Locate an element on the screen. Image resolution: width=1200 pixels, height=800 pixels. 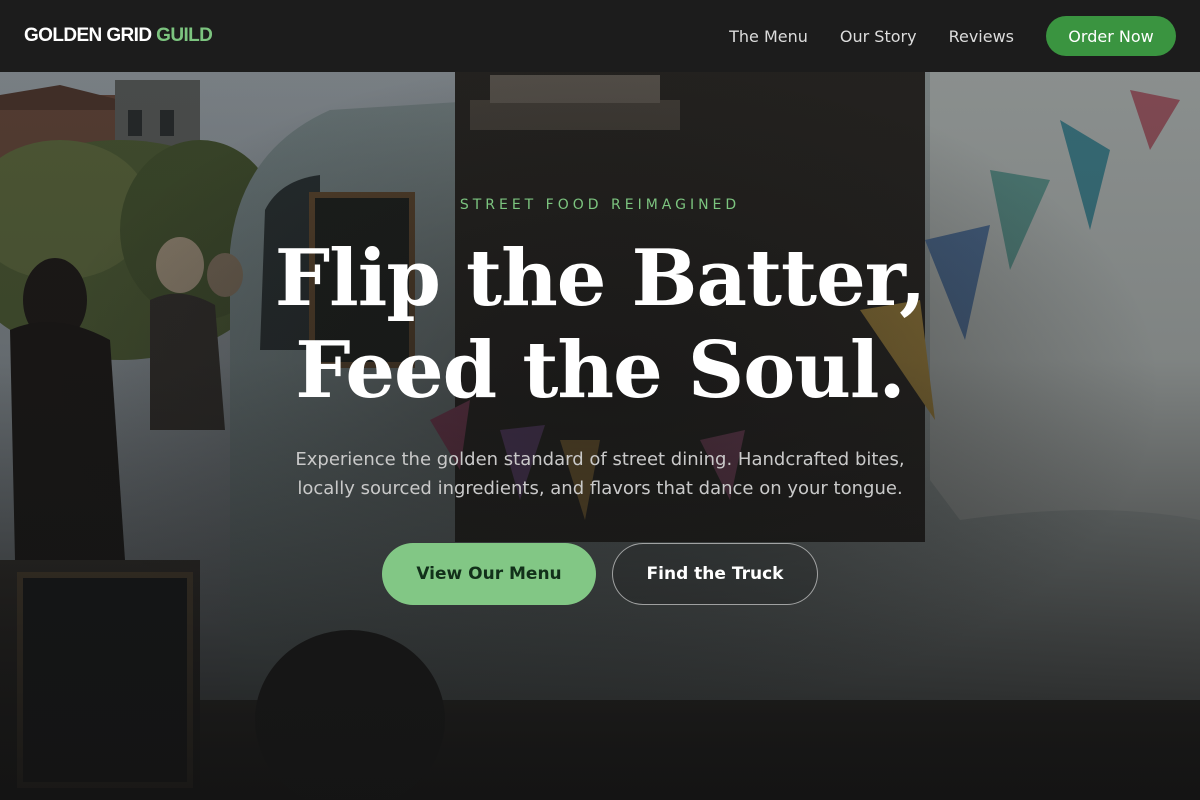
hero-eyebrow: STREET FOOD REIMAGINED is located at coordinates (600, 205).